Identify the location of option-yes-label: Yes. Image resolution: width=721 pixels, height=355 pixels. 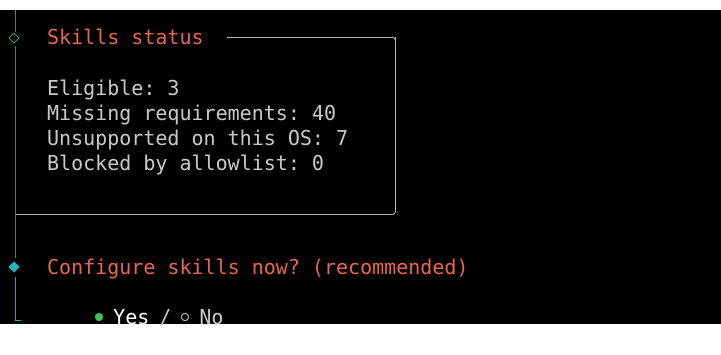
(131, 317).